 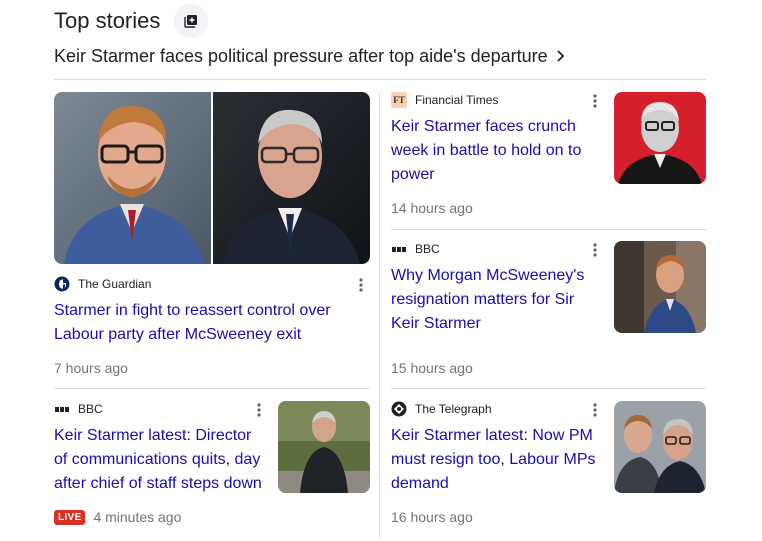 I want to click on story-card-guardian: The Guardian, so click(x=212, y=284).